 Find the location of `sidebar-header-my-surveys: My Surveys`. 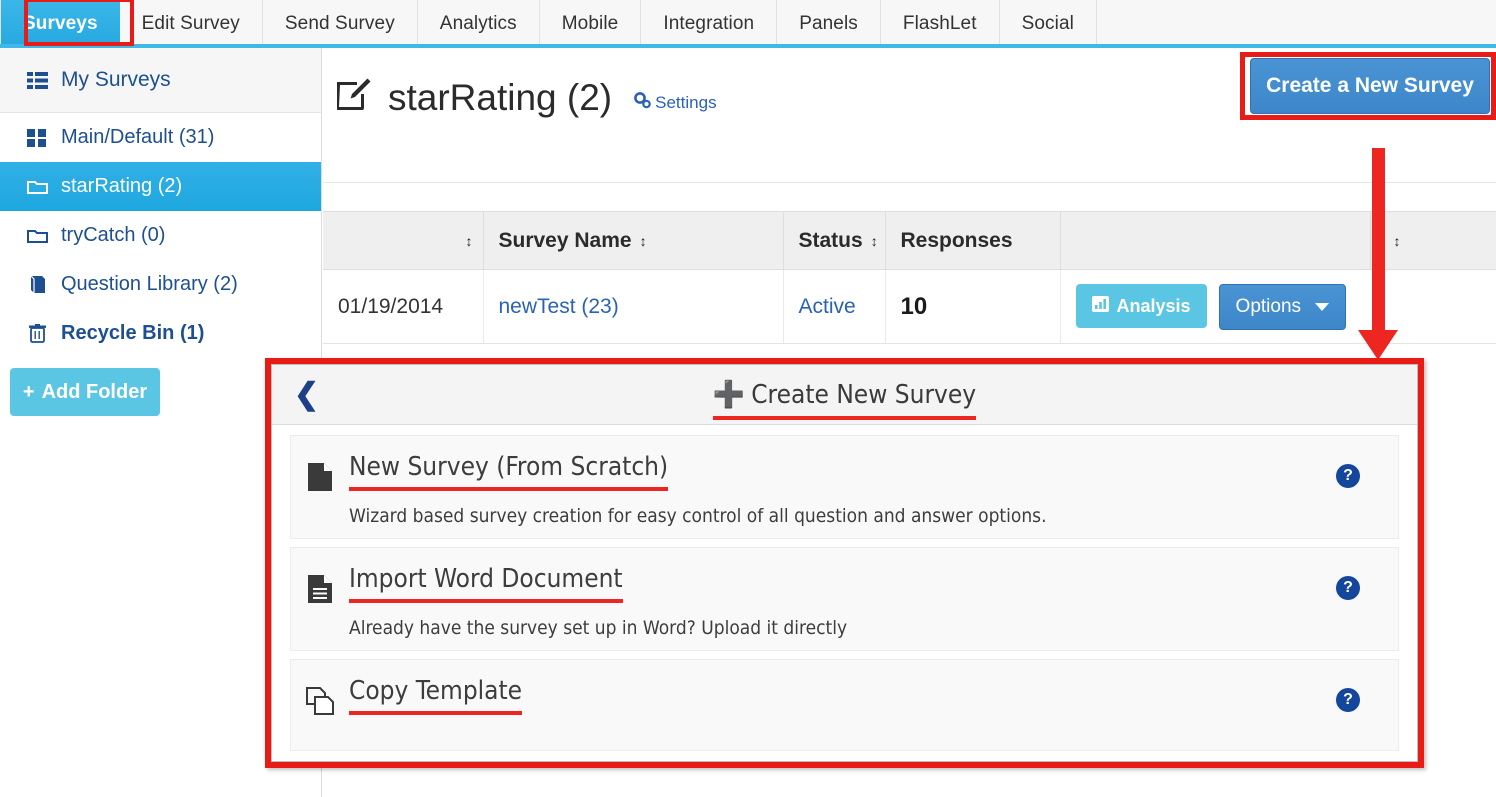

sidebar-header-my-surveys: My Surveys is located at coordinates (160, 80).